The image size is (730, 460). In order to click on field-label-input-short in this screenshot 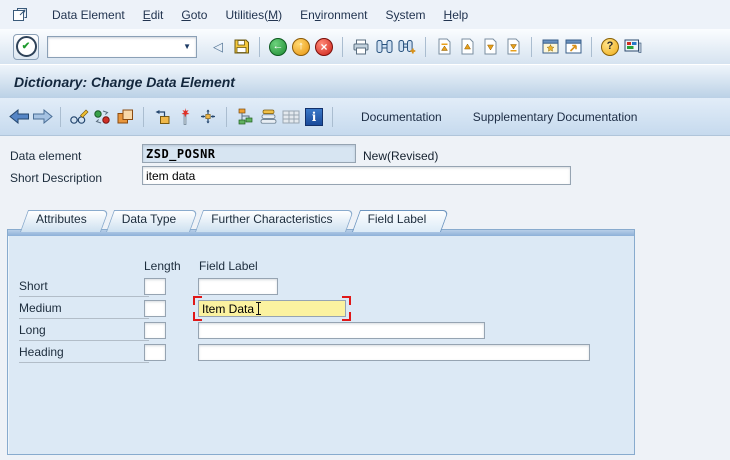, I will do `click(238, 286)`.